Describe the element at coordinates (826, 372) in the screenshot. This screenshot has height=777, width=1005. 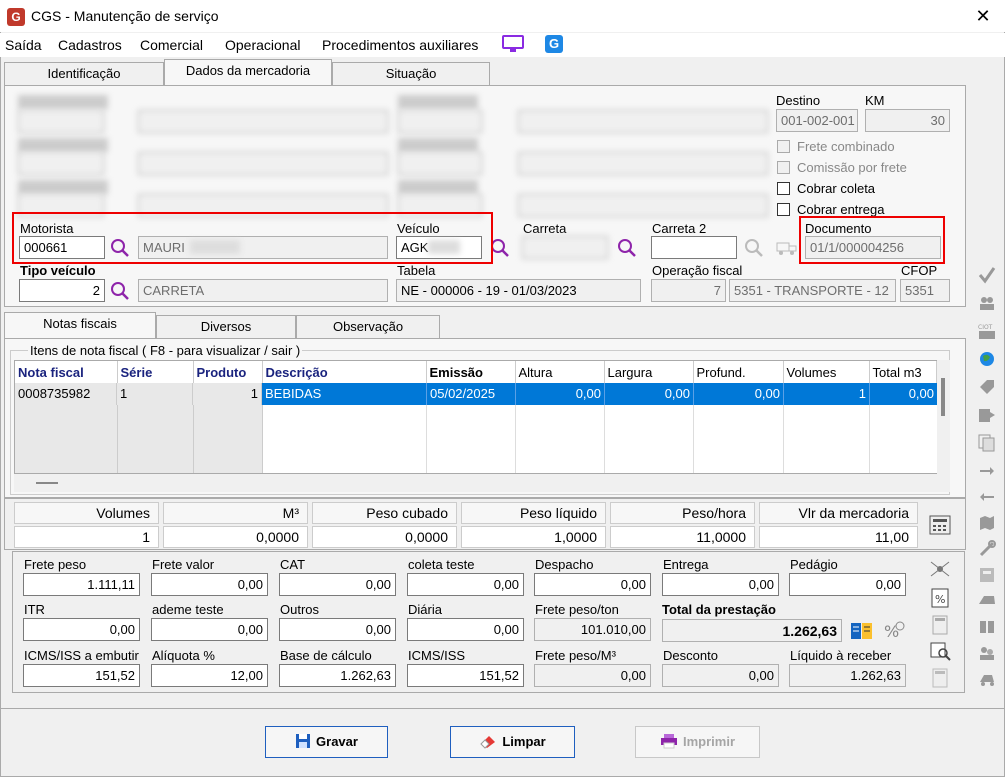
I see `col-volumes: Volumes` at that location.